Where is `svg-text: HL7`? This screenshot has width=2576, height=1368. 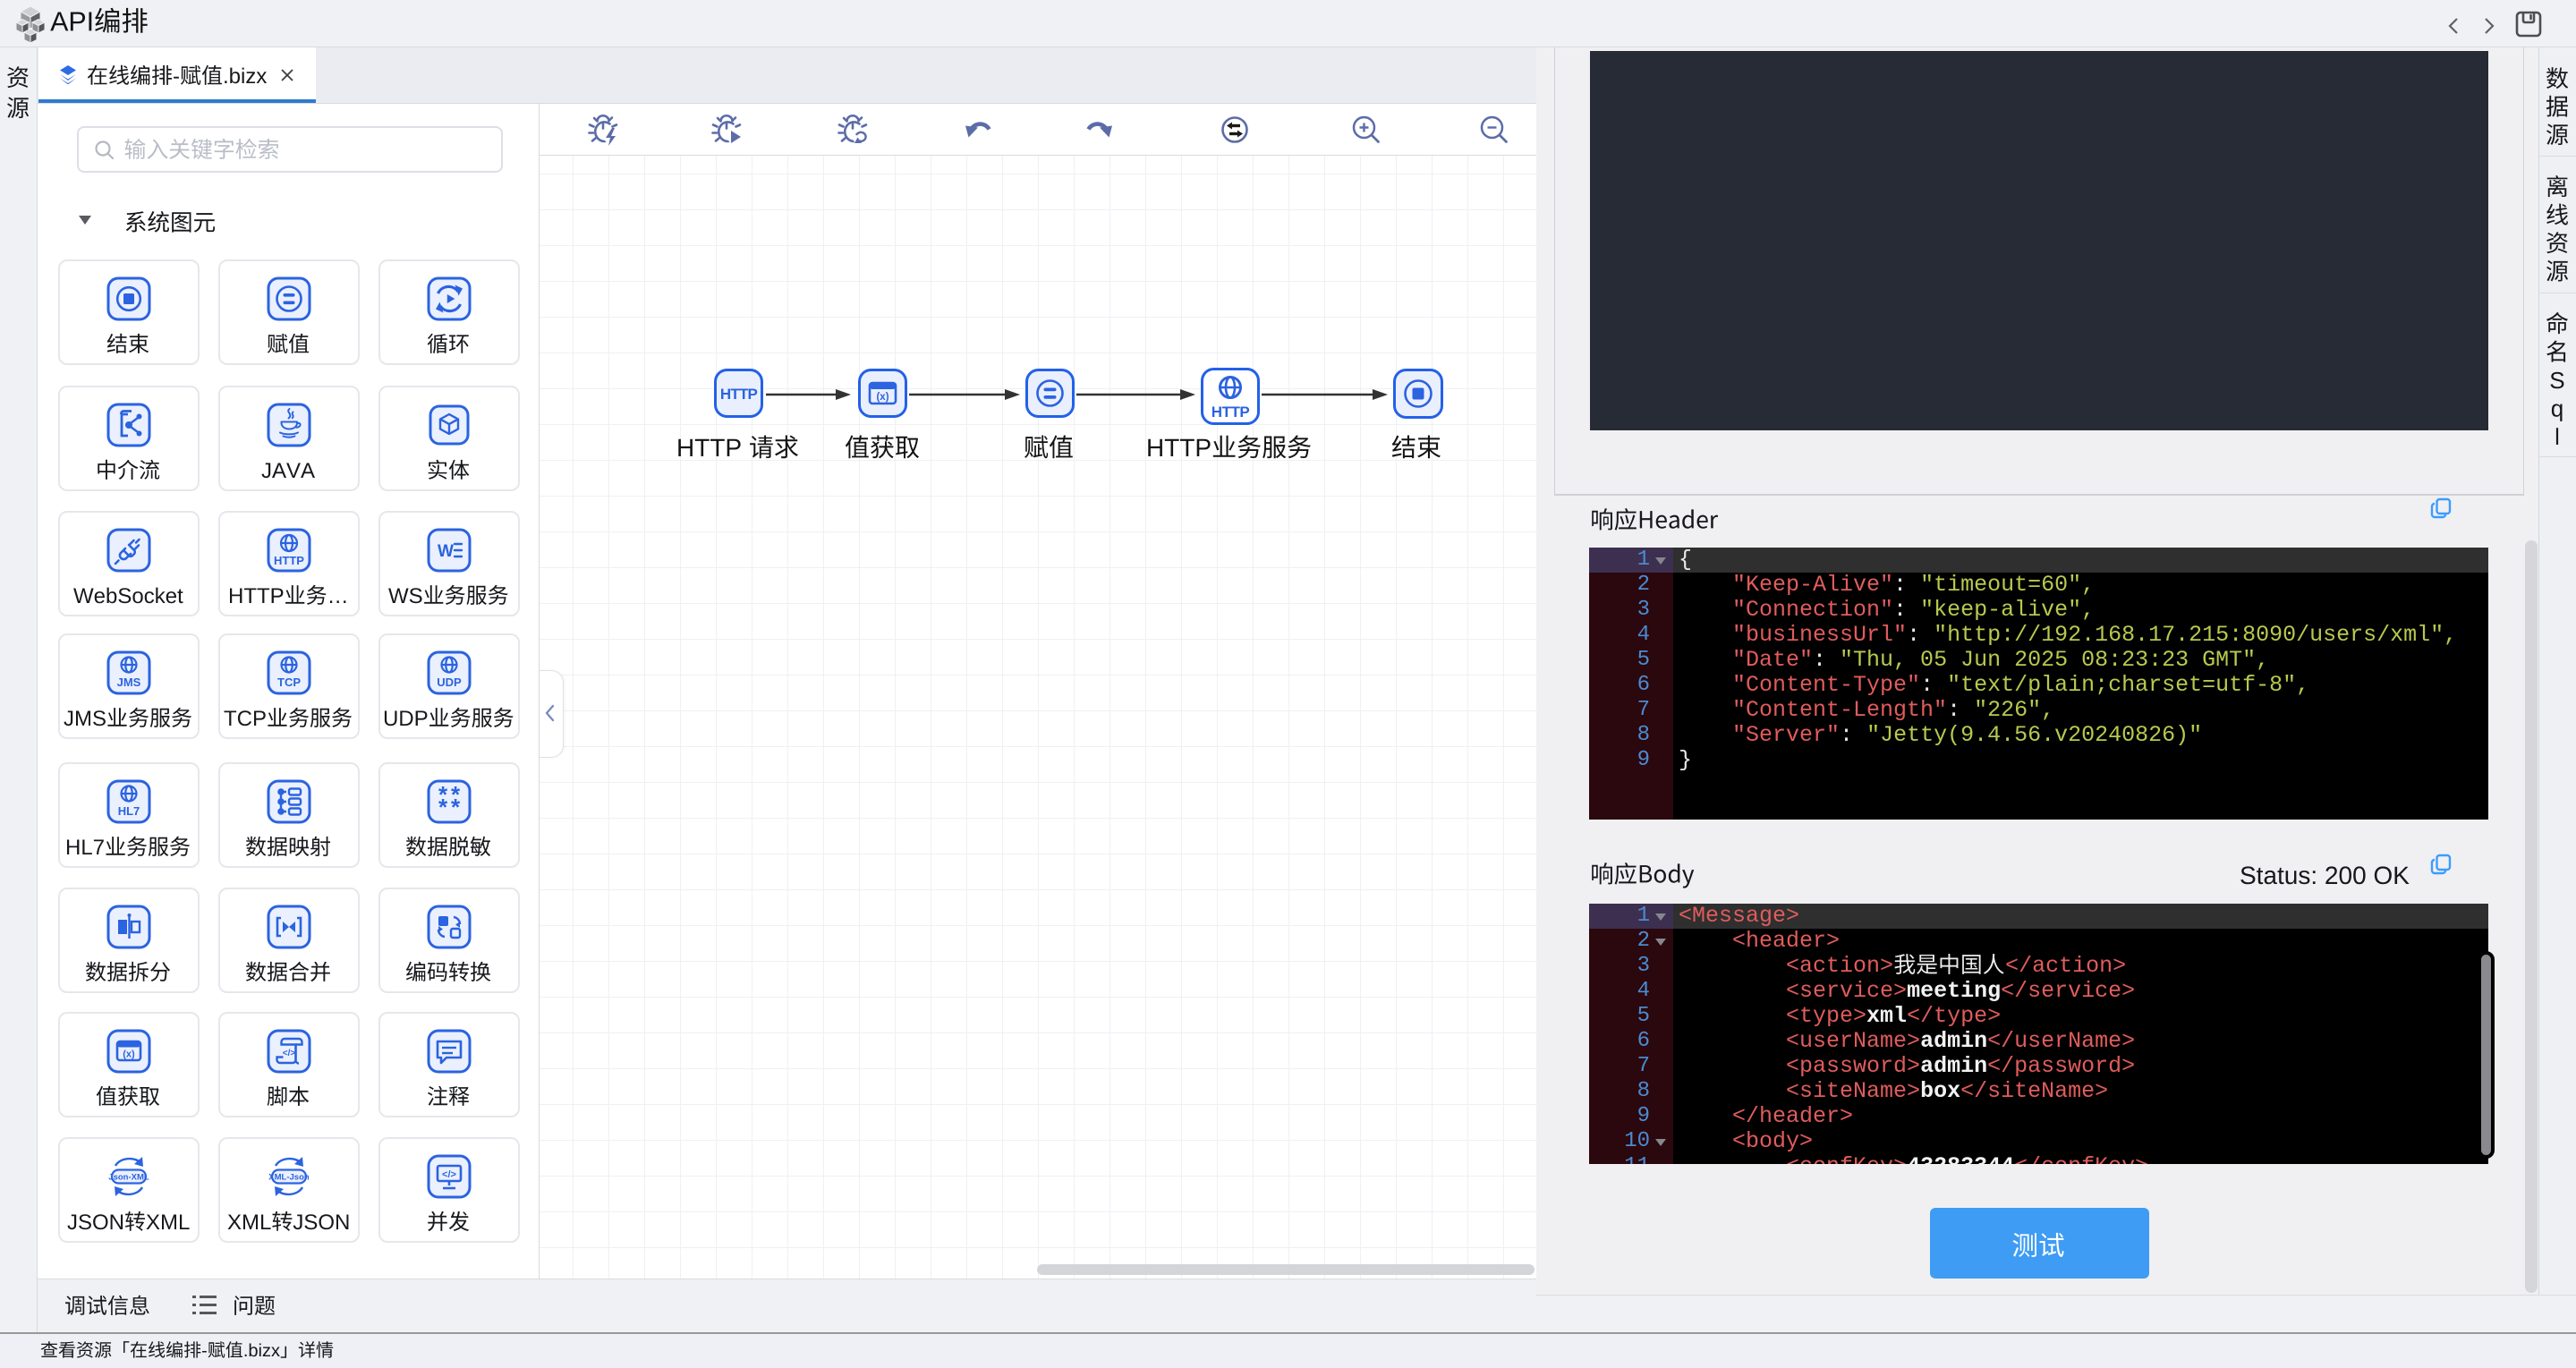
svg-text: HL7 is located at coordinates (129, 811).